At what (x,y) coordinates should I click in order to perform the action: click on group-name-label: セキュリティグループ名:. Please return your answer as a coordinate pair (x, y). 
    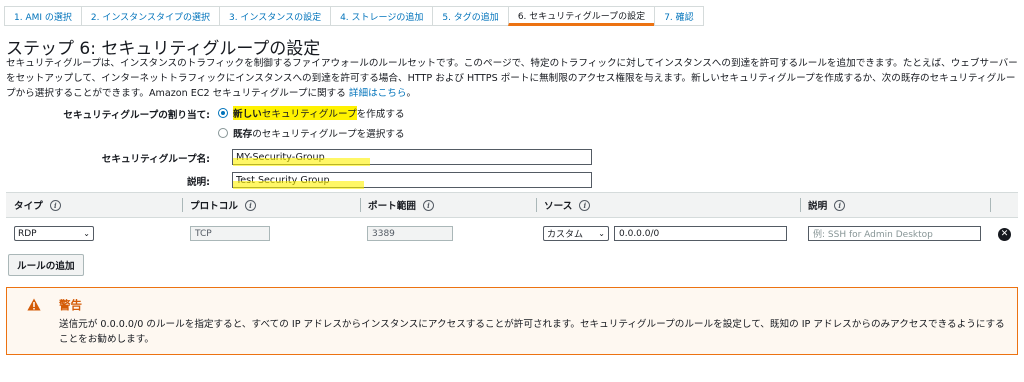
    Looking at the image, I should click on (155, 159).